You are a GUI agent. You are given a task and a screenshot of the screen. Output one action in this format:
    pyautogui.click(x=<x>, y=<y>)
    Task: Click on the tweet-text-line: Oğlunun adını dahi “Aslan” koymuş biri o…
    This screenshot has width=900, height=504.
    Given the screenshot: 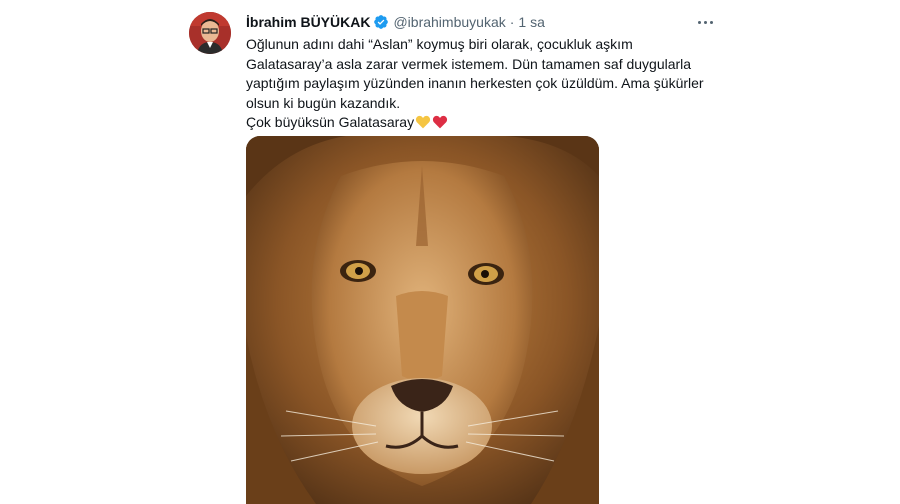 What is the action you would take?
    pyautogui.click(x=439, y=44)
    